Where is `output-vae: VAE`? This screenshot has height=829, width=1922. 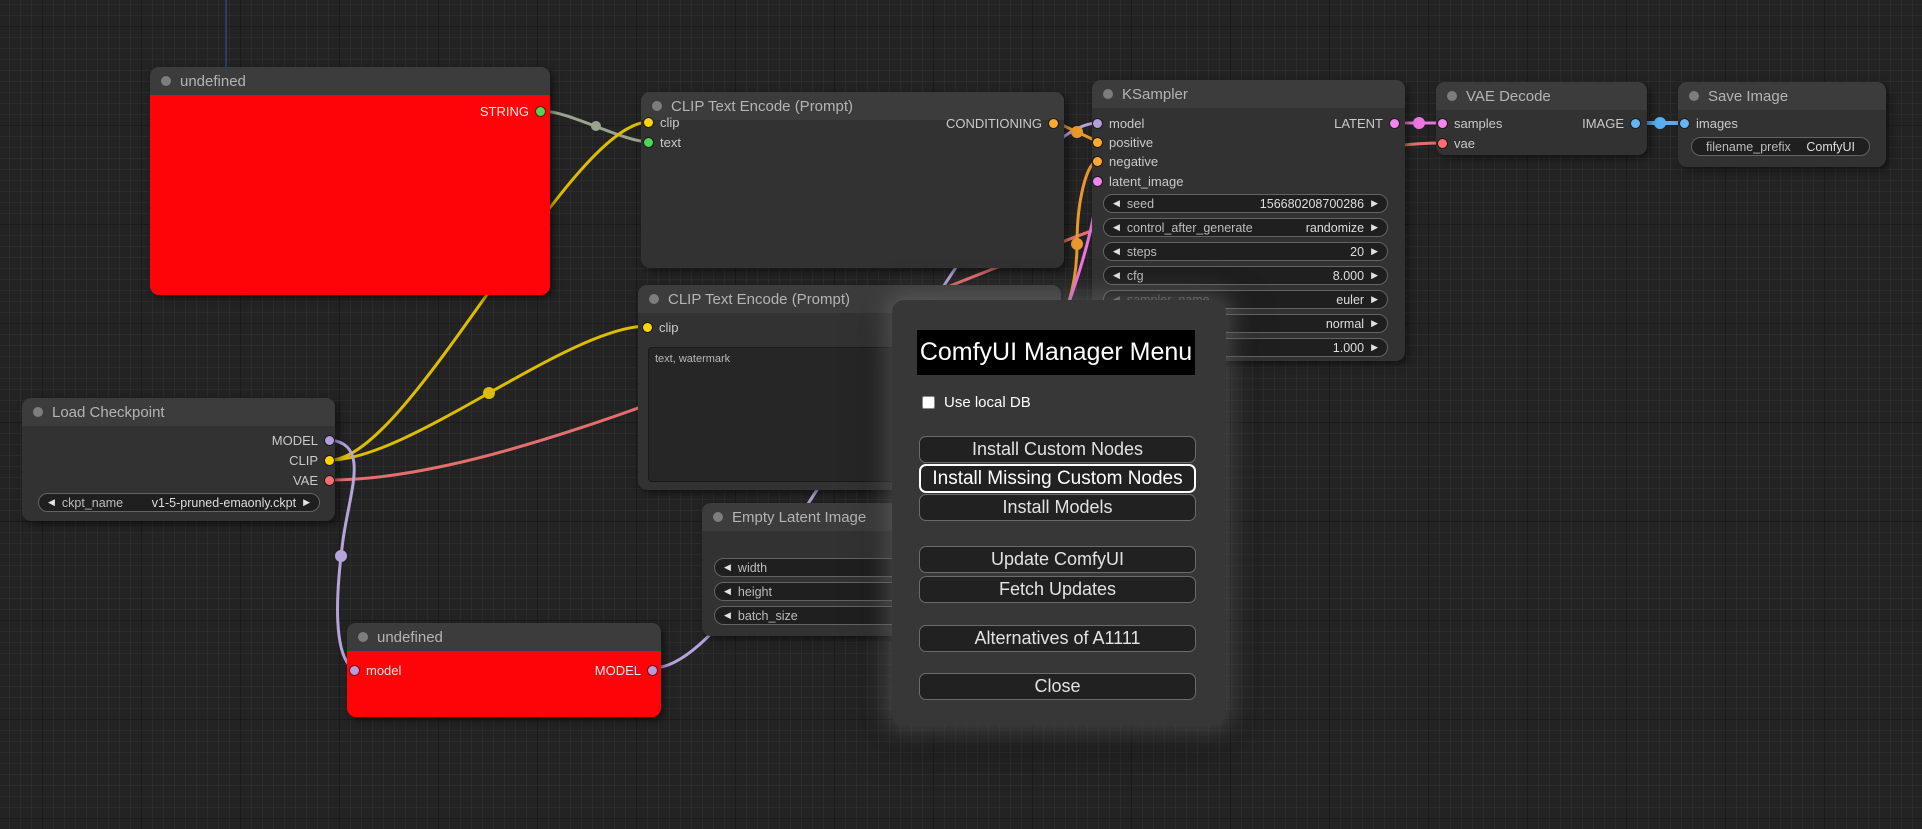
output-vae: VAE is located at coordinates (313, 480).